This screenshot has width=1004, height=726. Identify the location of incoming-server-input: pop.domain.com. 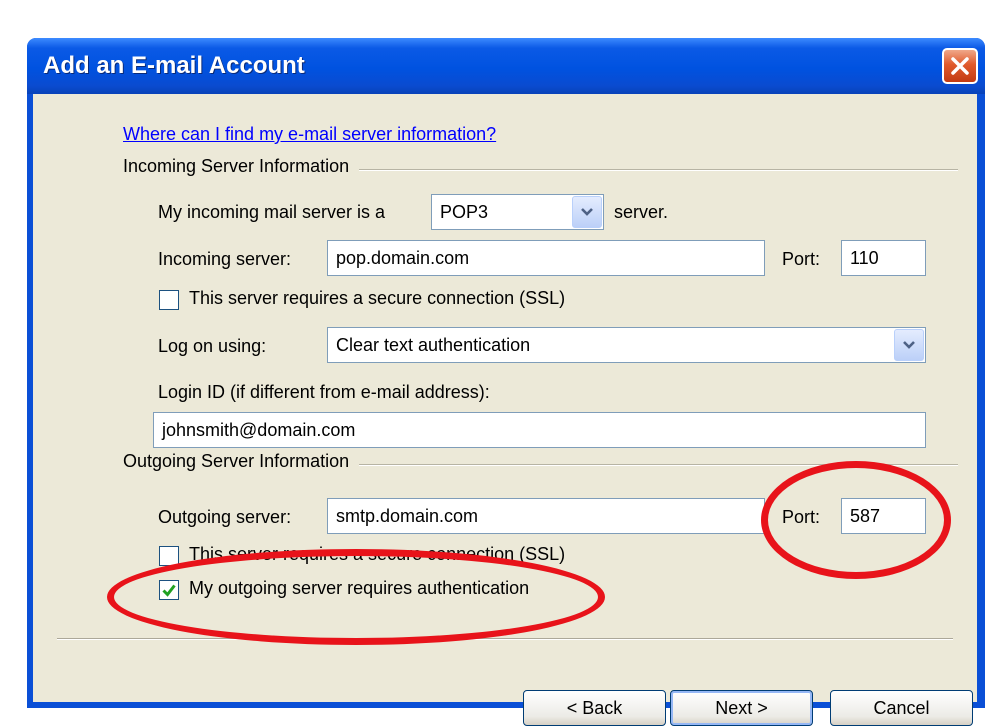
(546, 258).